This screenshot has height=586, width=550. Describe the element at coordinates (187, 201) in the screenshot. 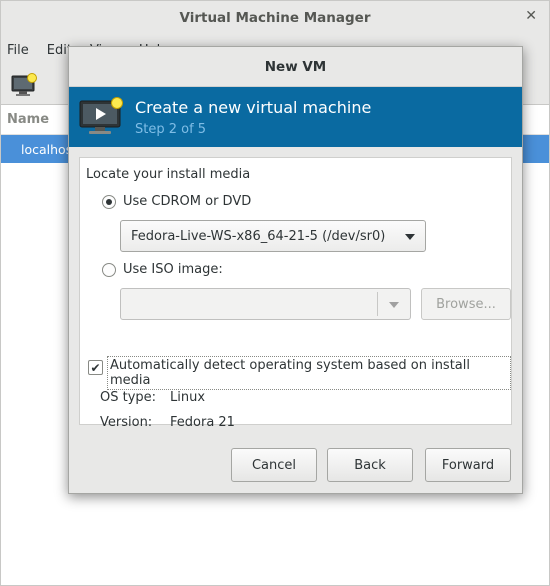

I see `cdrom-radio-label: Use CDROM or DVD` at that location.